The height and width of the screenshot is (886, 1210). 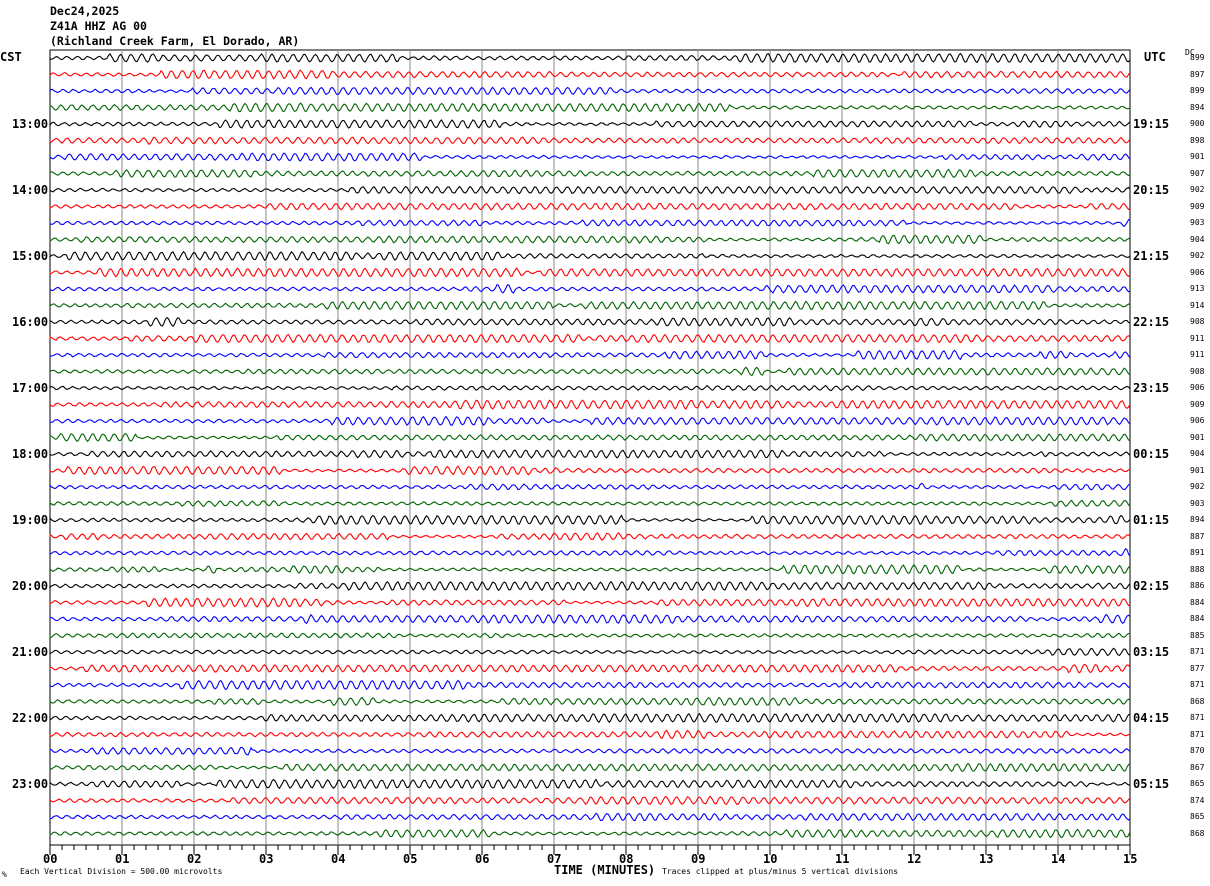 I want to click on x-tick-label: 10, so click(x=770, y=859).